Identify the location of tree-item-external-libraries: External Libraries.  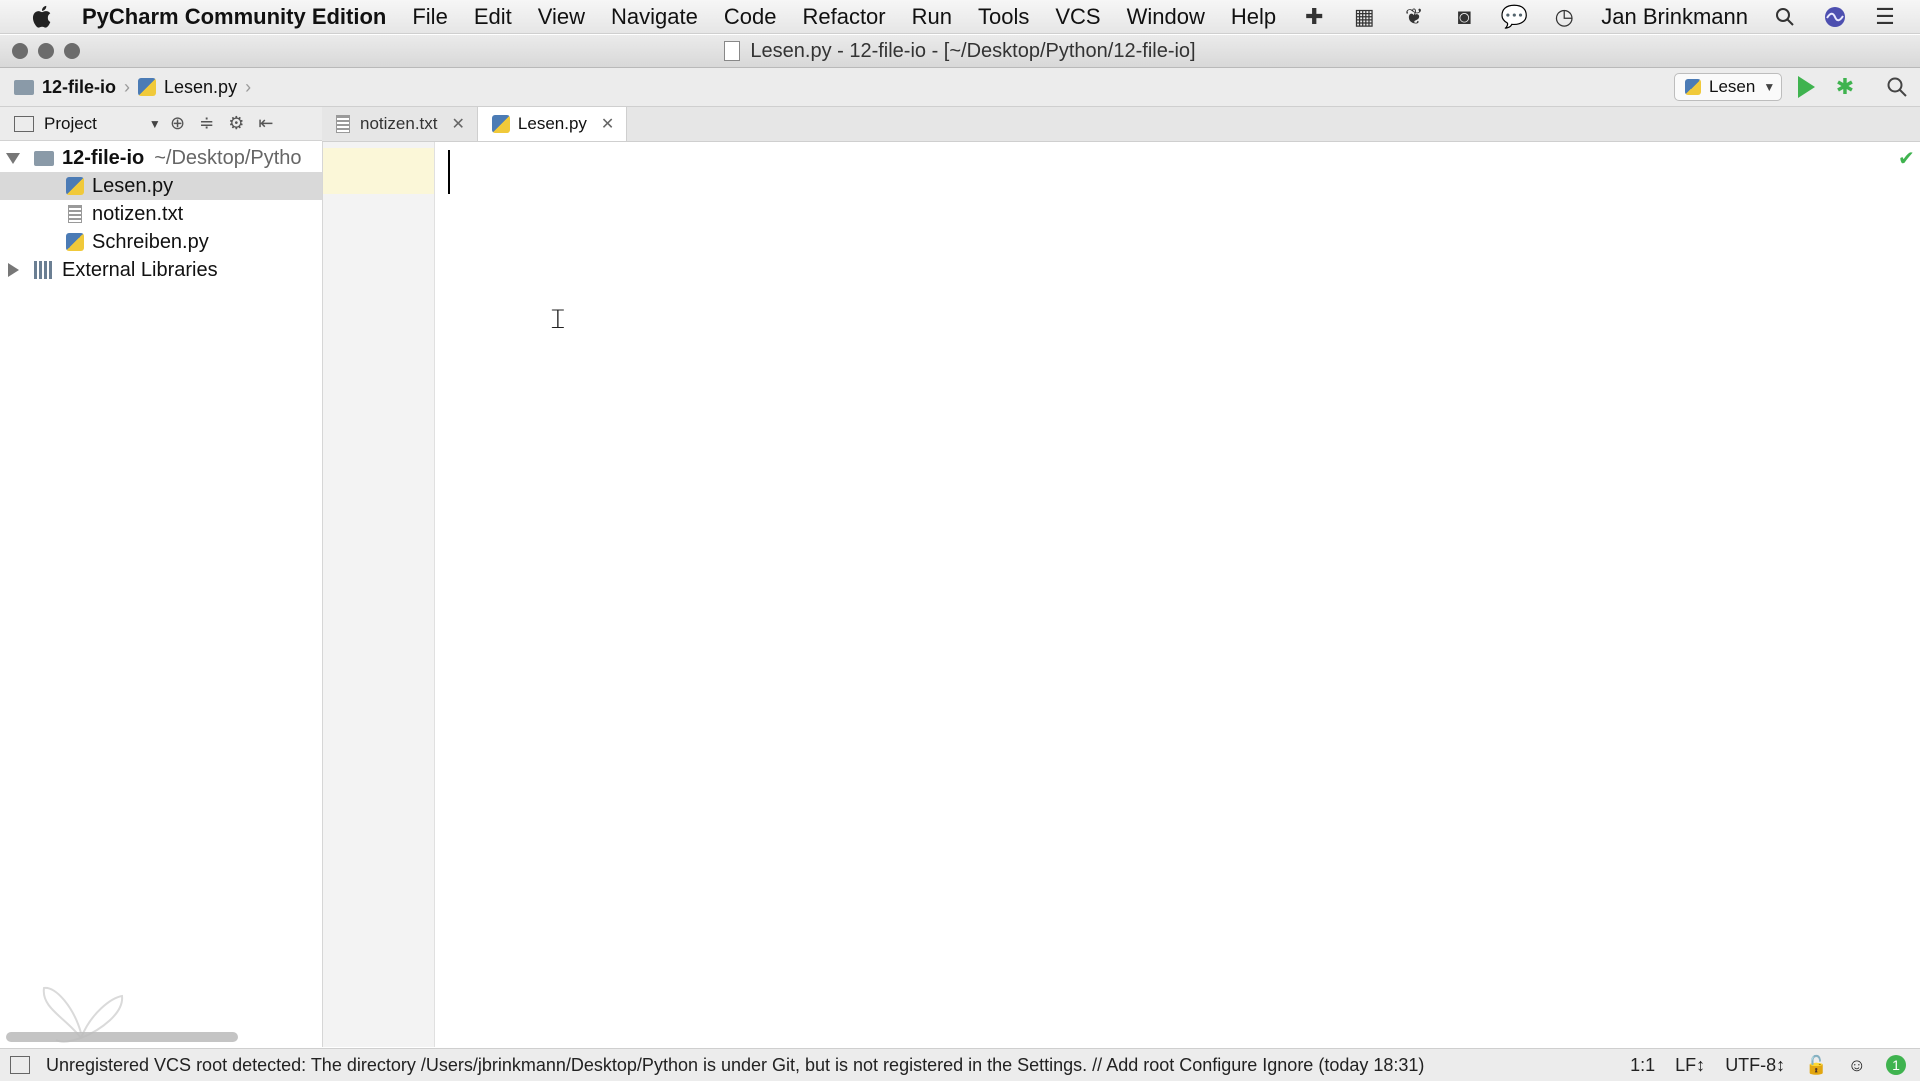
(161, 270).